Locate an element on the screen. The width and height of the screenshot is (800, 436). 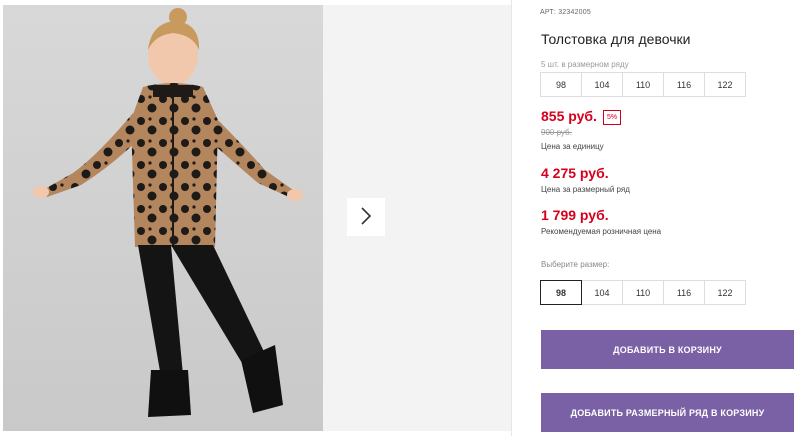
pack-size-item: 122 is located at coordinates (725, 84).